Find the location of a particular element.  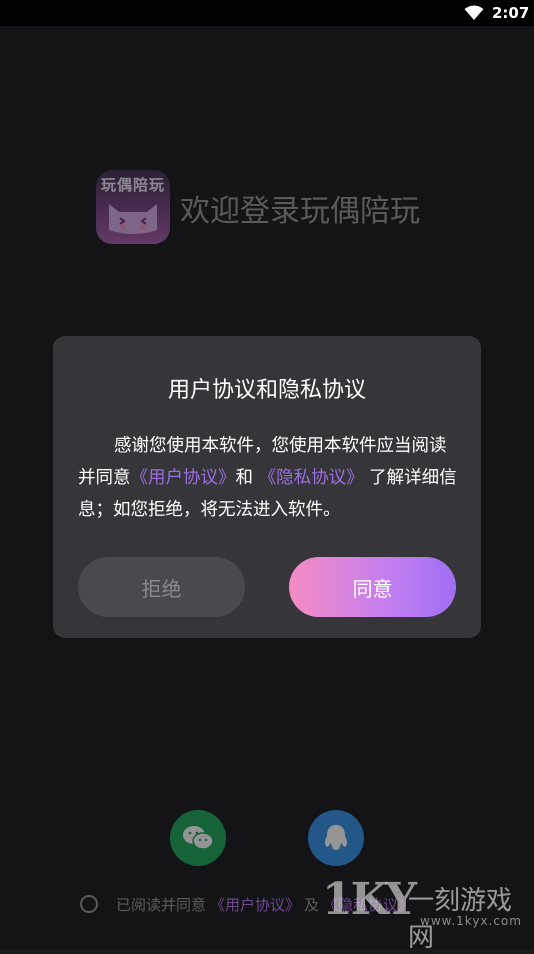

app-logo-text: 玩偶陪玩 is located at coordinates (132, 185).